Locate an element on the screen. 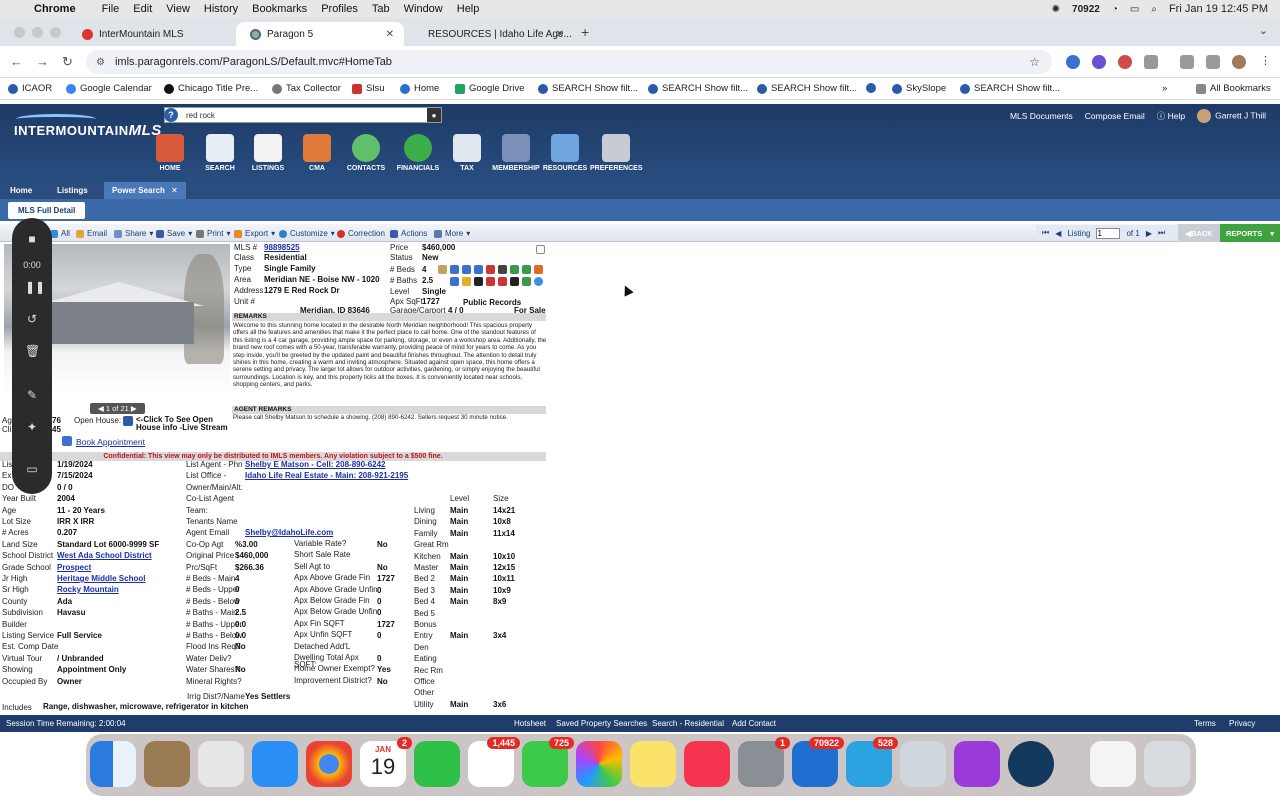 The height and width of the screenshot is (800, 1280). all-bookmarks: All Bookmarks is located at coordinates (1233, 88).